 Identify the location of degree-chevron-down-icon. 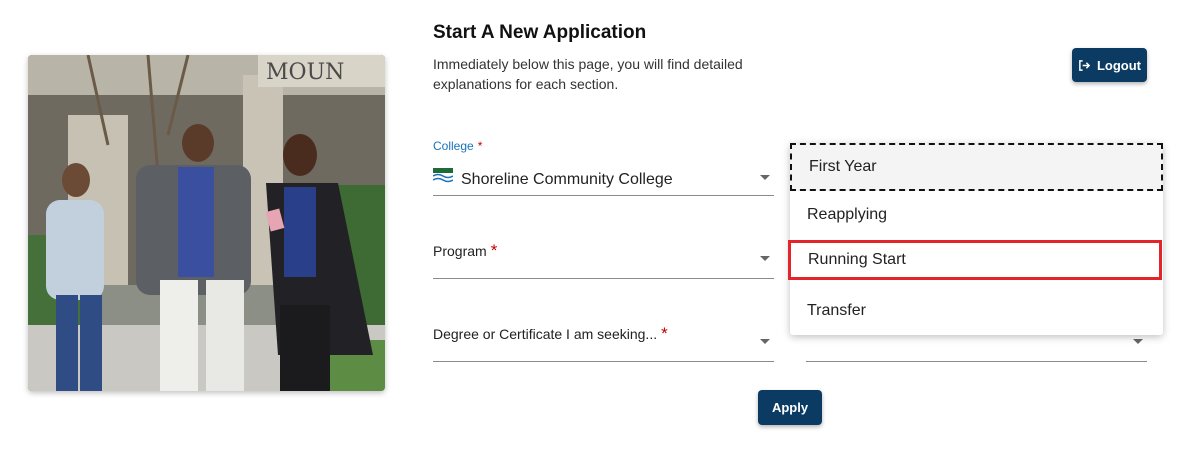
(765, 341).